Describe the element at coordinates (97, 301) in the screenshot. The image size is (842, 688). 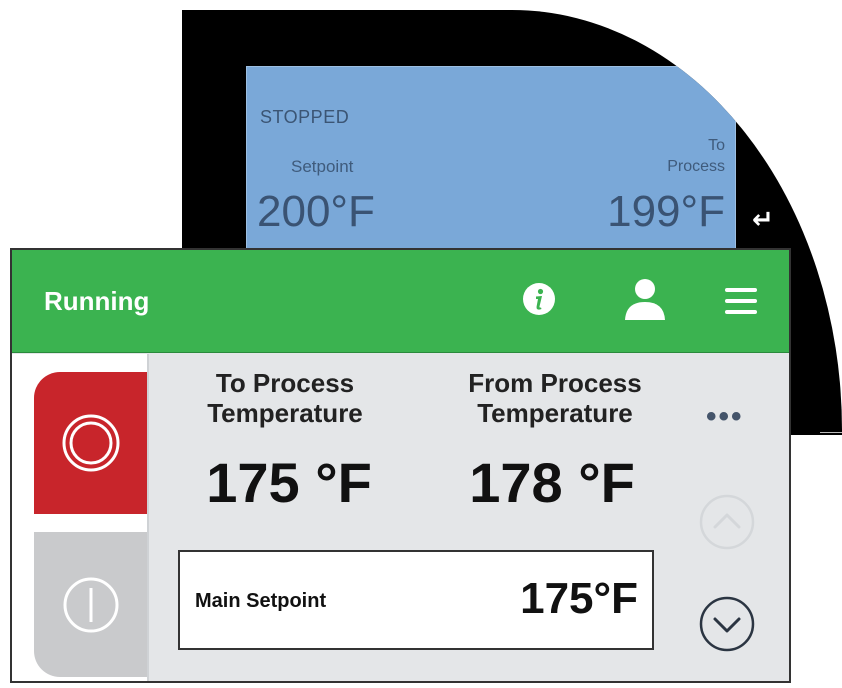
I see `status-title: Running` at that location.